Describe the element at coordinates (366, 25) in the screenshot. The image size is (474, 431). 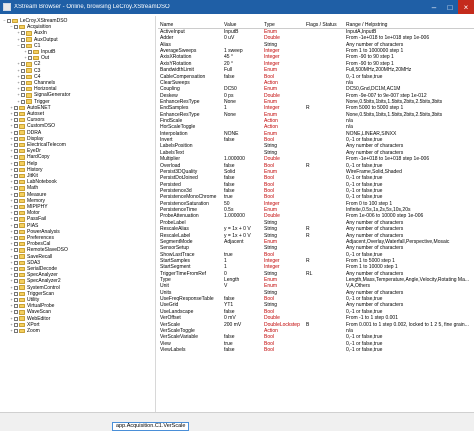
I see `header-range: Range / Helpstring` at that location.